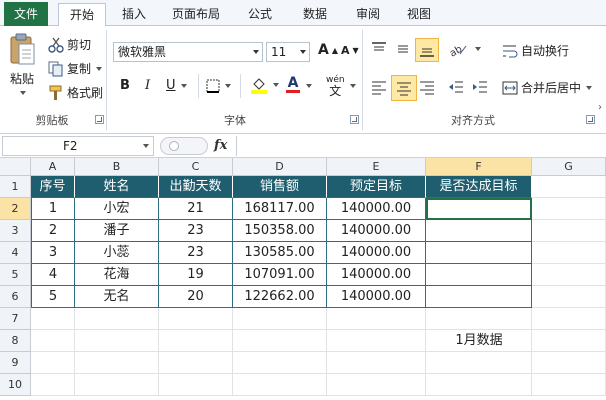 Image resolution: width=606 pixels, height=400 pixels. What do you see at coordinates (53, 167) in the screenshot?
I see `column-header-a: A` at bounding box center [53, 167].